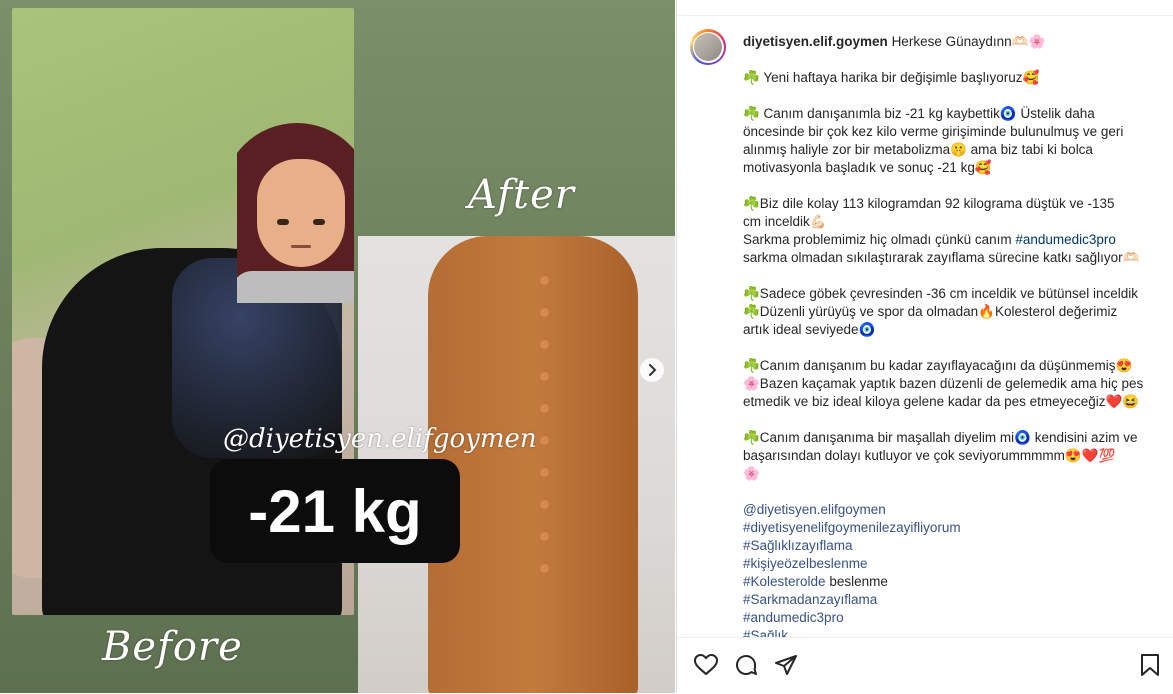 This screenshot has height=694, width=1173. Describe the element at coordinates (785, 221) in the screenshot. I see `caption-line: cm inceldik💪🏻` at that location.